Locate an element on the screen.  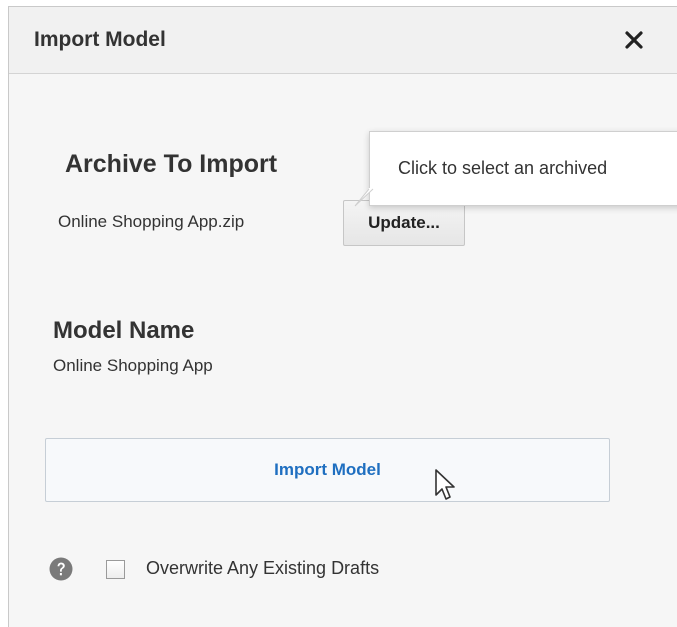
overwrite-drafts-checkbox is located at coordinates (115, 569).